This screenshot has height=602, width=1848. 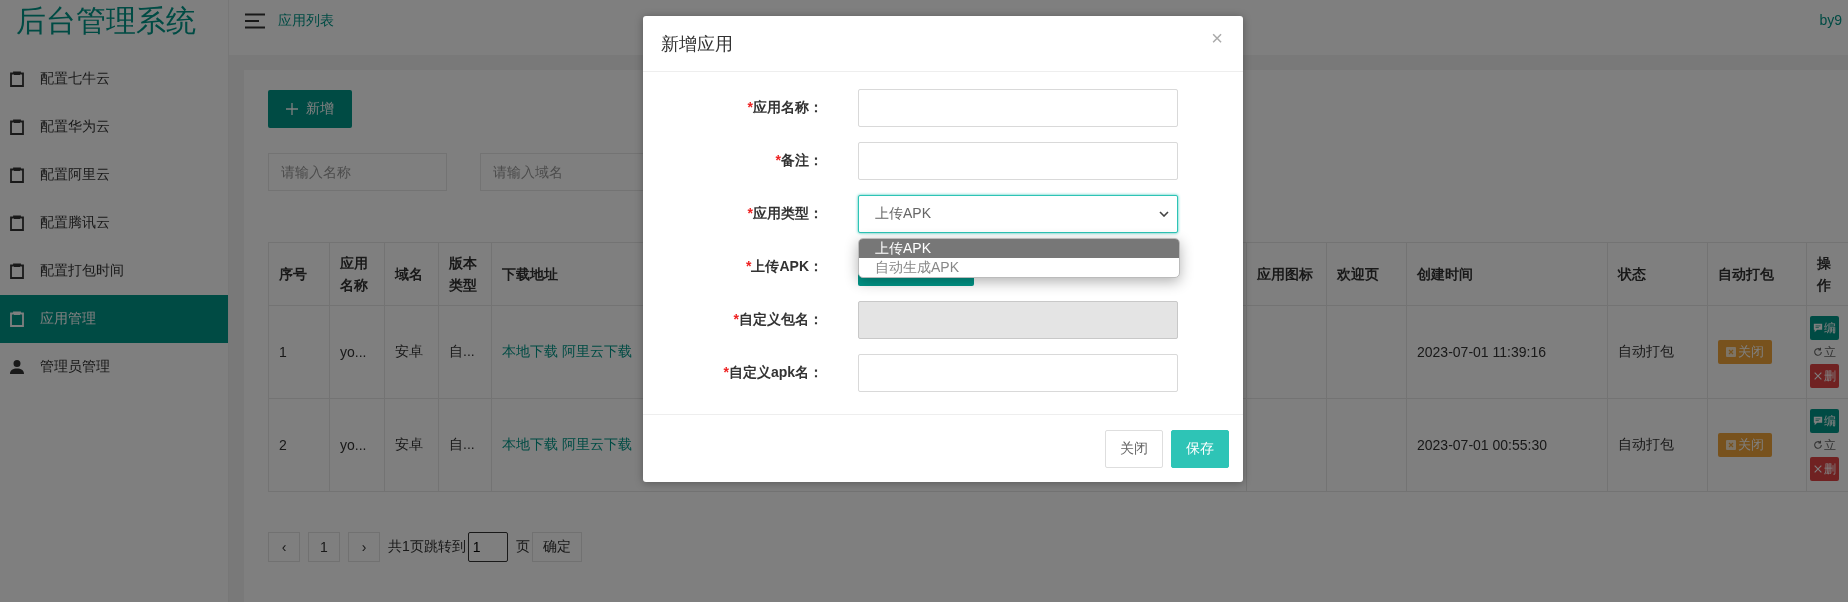 What do you see at coordinates (1019, 248) in the screenshot?
I see `dropdown-option: 上传APK` at bounding box center [1019, 248].